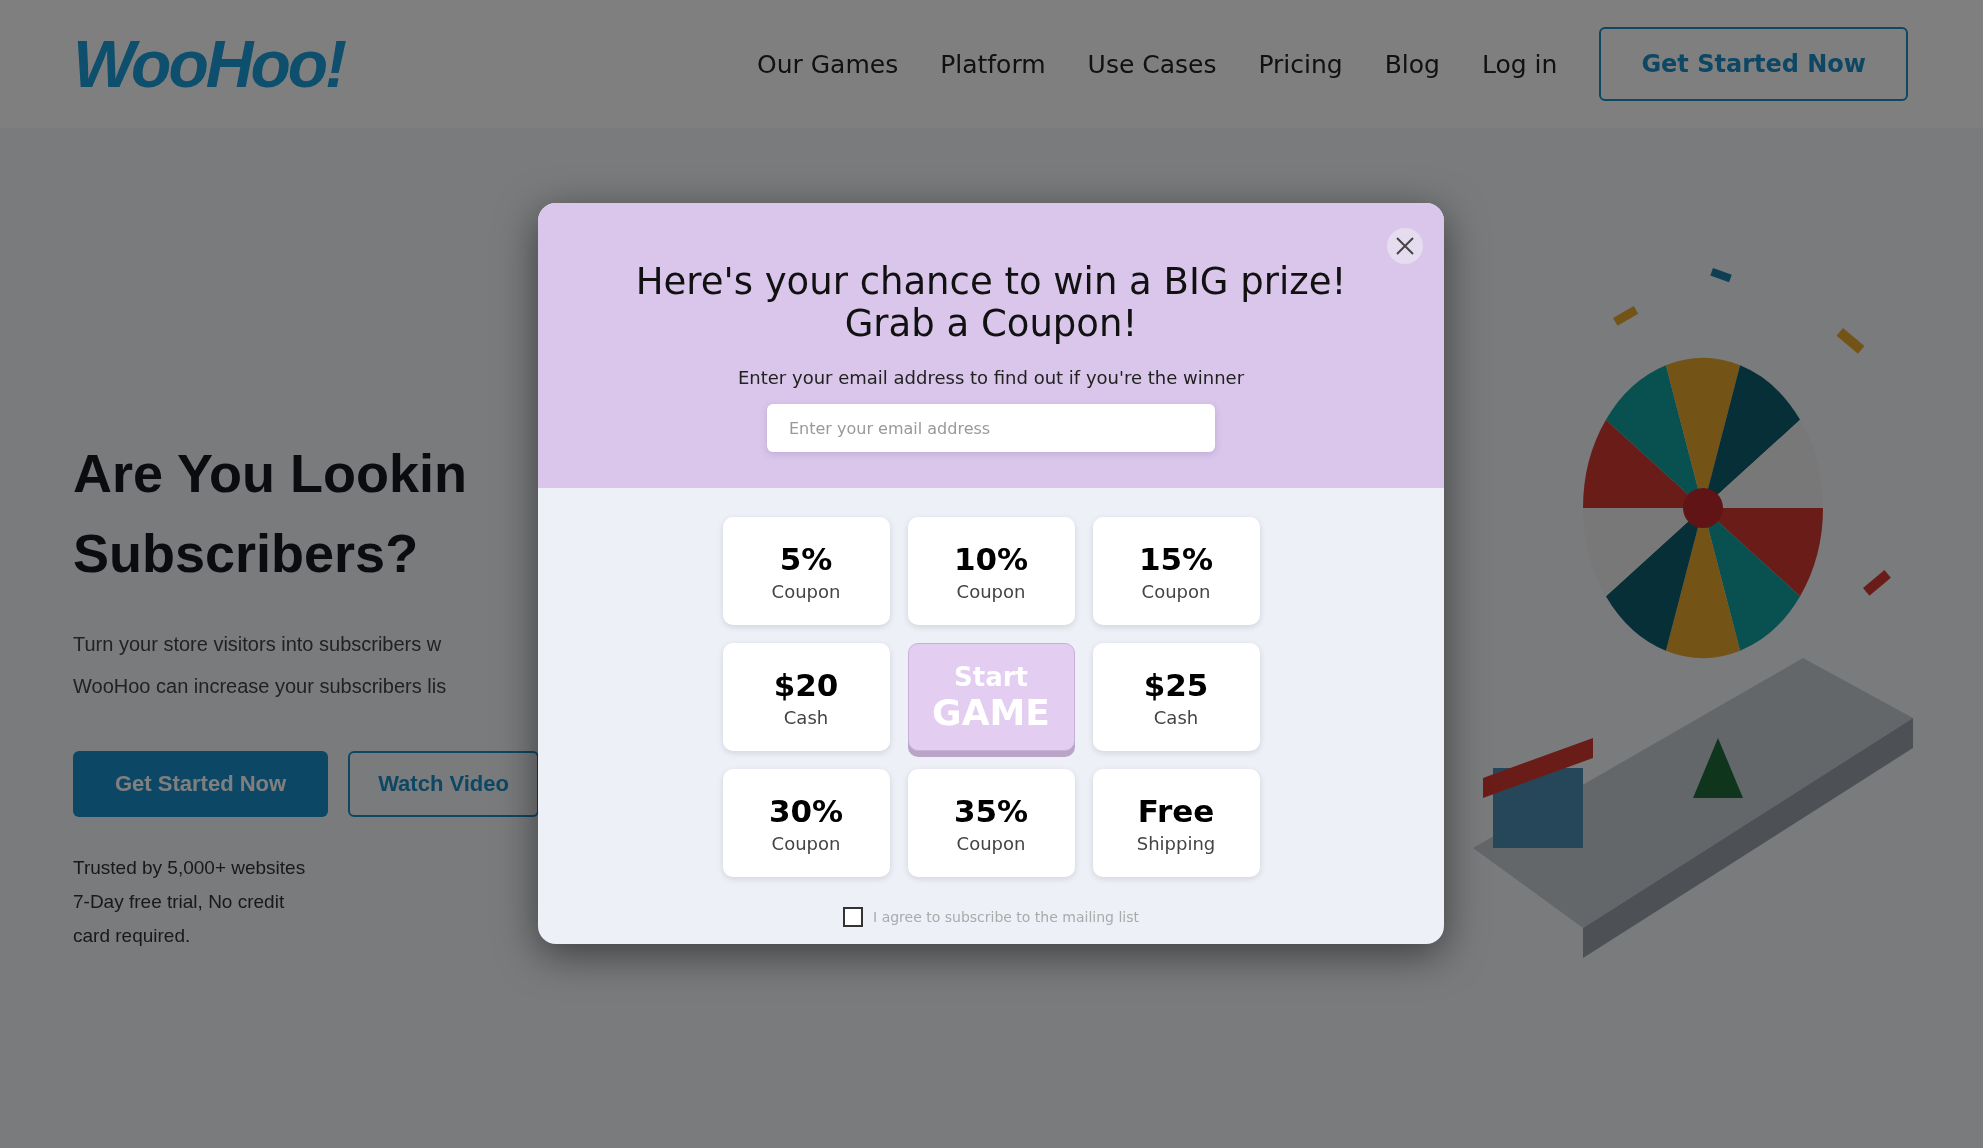 The height and width of the screenshot is (1148, 1983). I want to click on trust-note: card required., so click(132, 936).